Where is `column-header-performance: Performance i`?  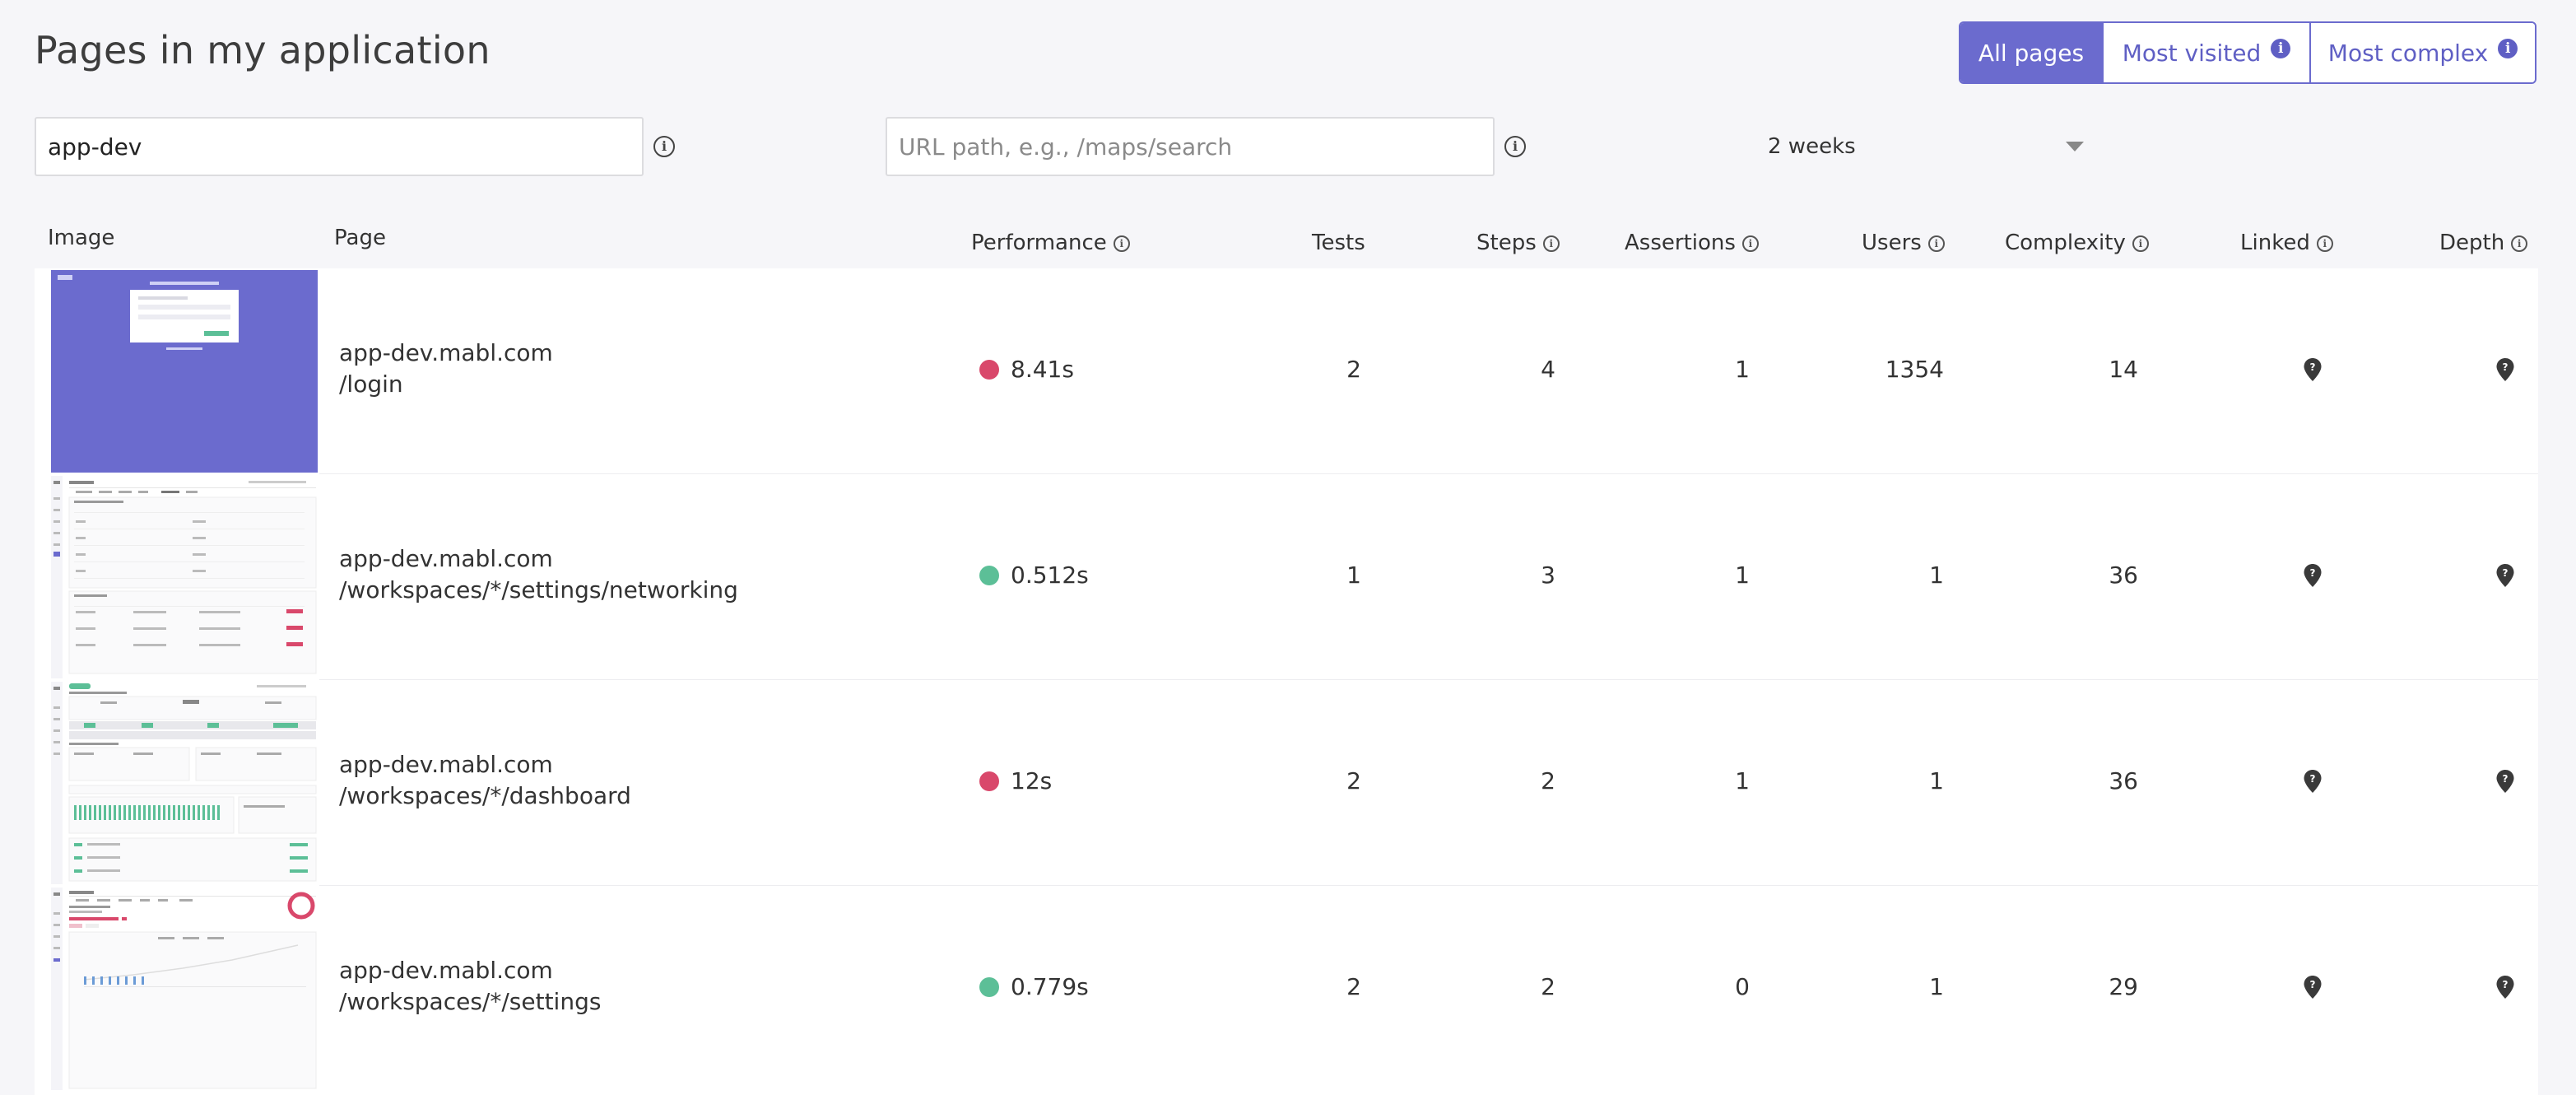
column-header-performance: Performance i is located at coordinates (1050, 243).